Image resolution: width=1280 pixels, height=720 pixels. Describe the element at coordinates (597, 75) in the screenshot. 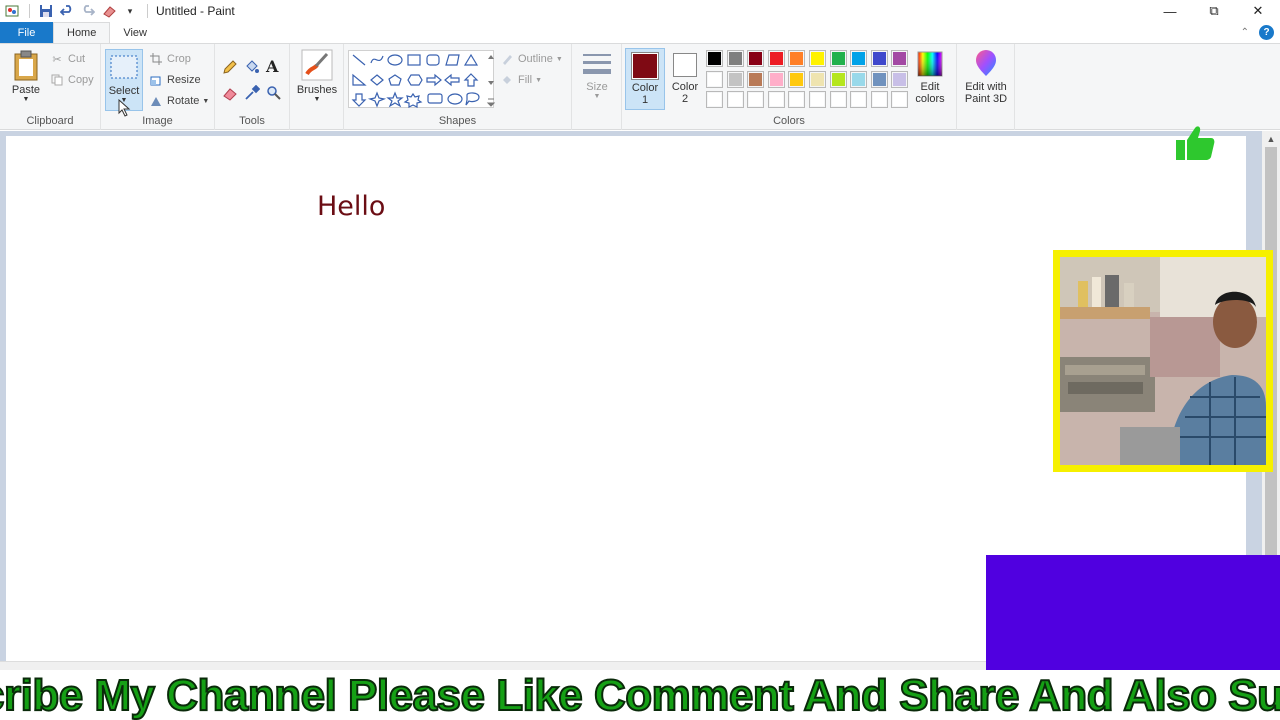

I see `size-button: Size ▼` at that location.